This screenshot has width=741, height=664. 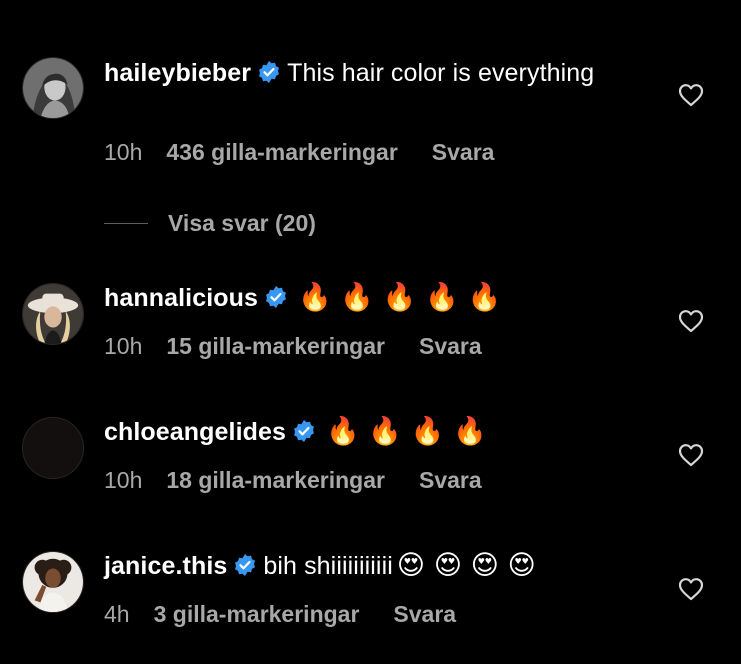 I want to click on comment-username: chloeangelides, so click(x=195, y=432).